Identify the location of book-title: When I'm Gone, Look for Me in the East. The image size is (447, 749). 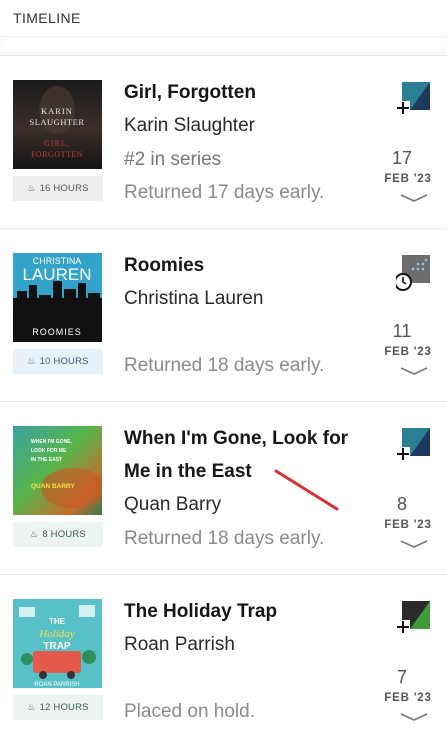
(249, 455).